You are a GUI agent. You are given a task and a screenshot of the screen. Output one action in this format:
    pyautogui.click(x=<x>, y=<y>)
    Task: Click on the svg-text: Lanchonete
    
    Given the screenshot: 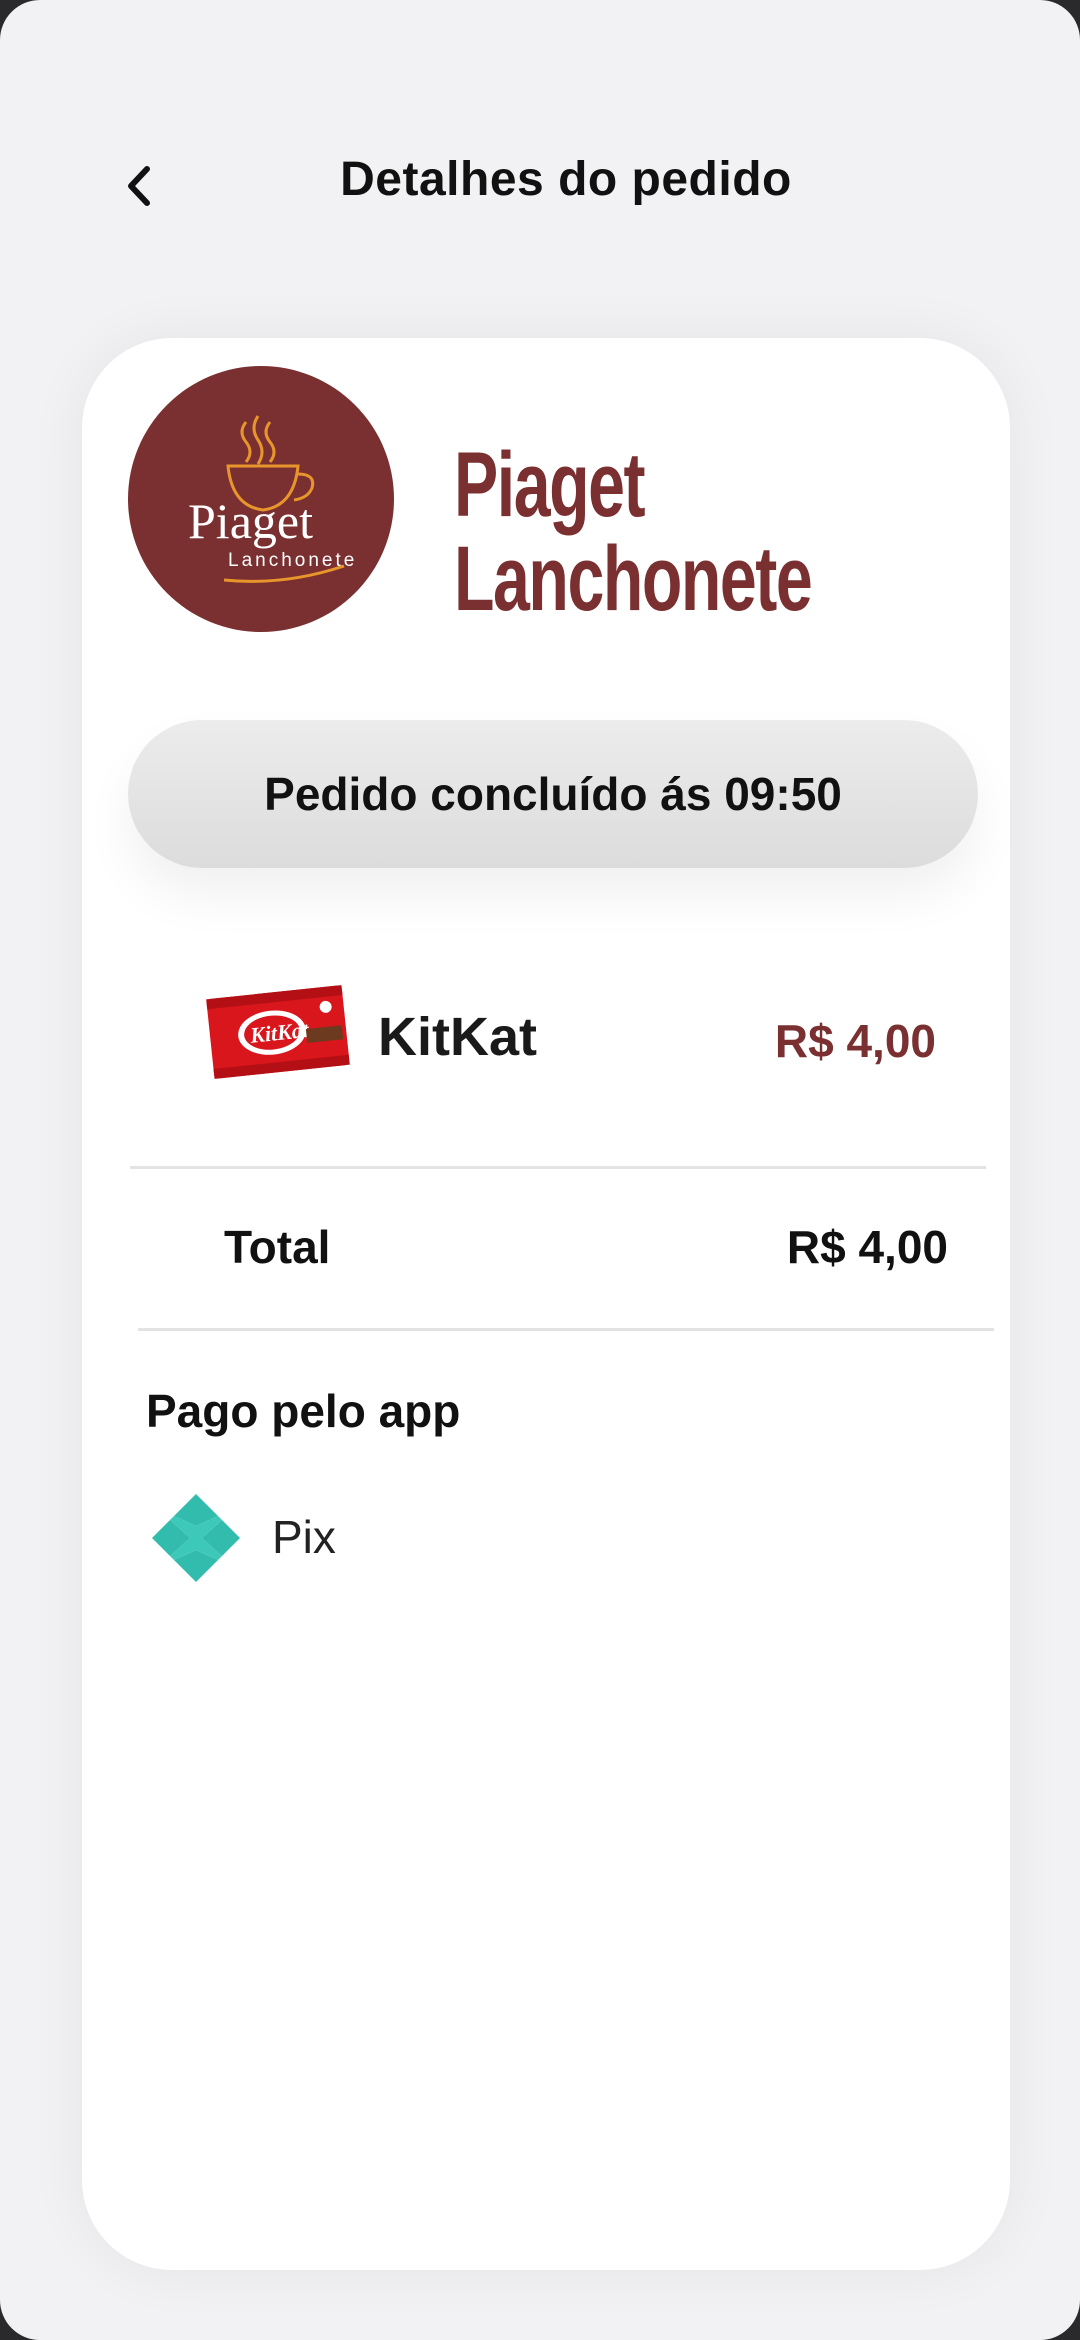 What is the action you would take?
    pyautogui.click(x=292, y=560)
    